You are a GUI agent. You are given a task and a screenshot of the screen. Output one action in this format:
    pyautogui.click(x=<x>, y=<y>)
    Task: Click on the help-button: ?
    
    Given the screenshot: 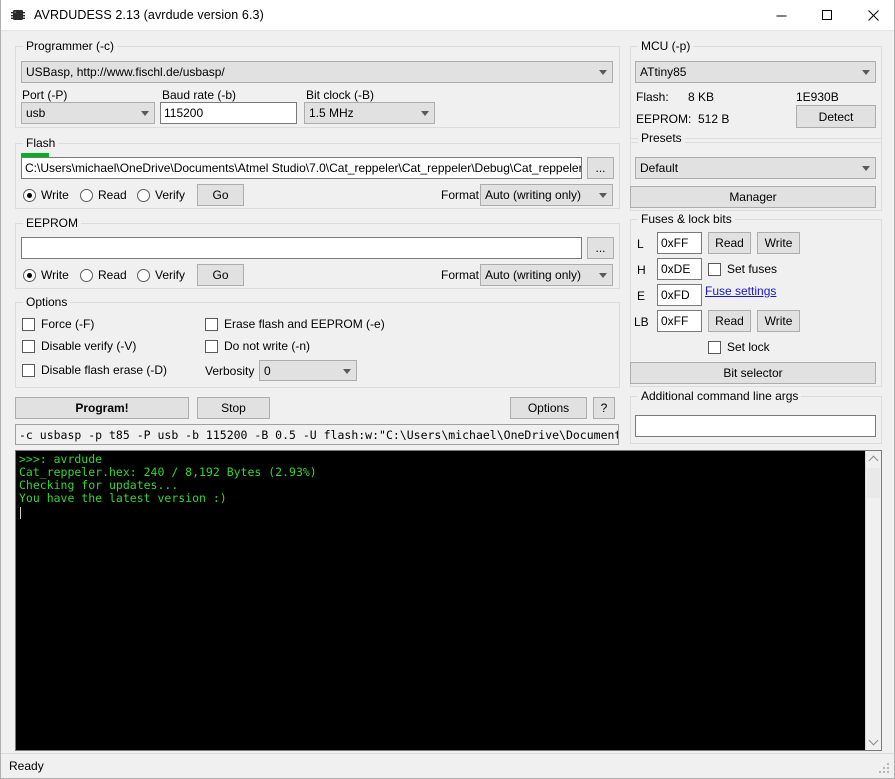 What is the action you would take?
    pyautogui.click(x=604, y=408)
    